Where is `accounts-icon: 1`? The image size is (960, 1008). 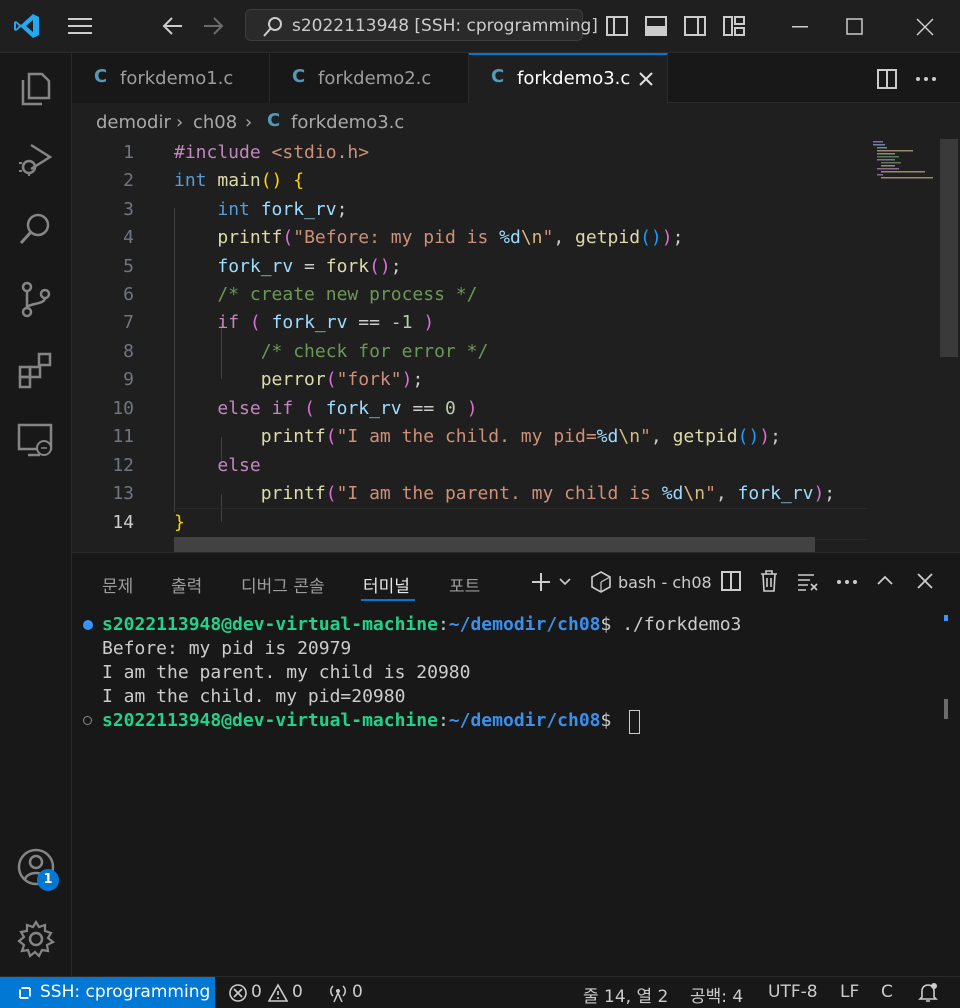 accounts-icon: 1 is located at coordinates (37, 869).